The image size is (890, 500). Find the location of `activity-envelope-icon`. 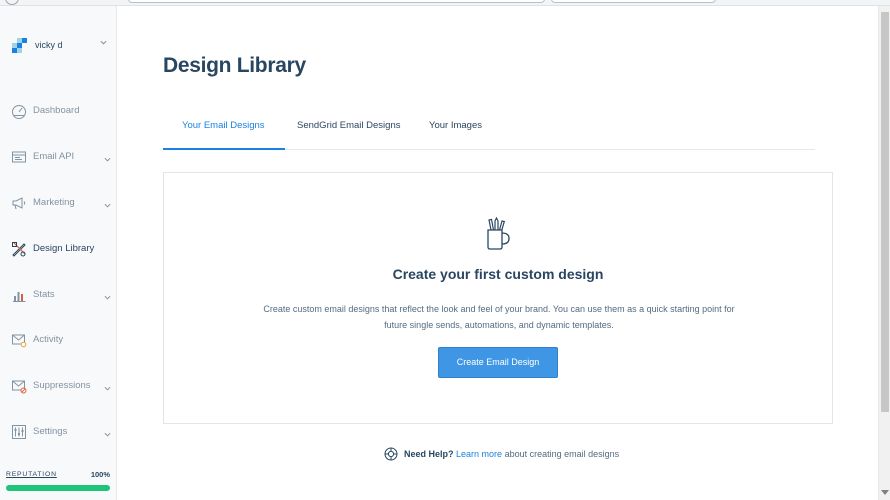

activity-envelope-icon is located at coordinates (19, 340).